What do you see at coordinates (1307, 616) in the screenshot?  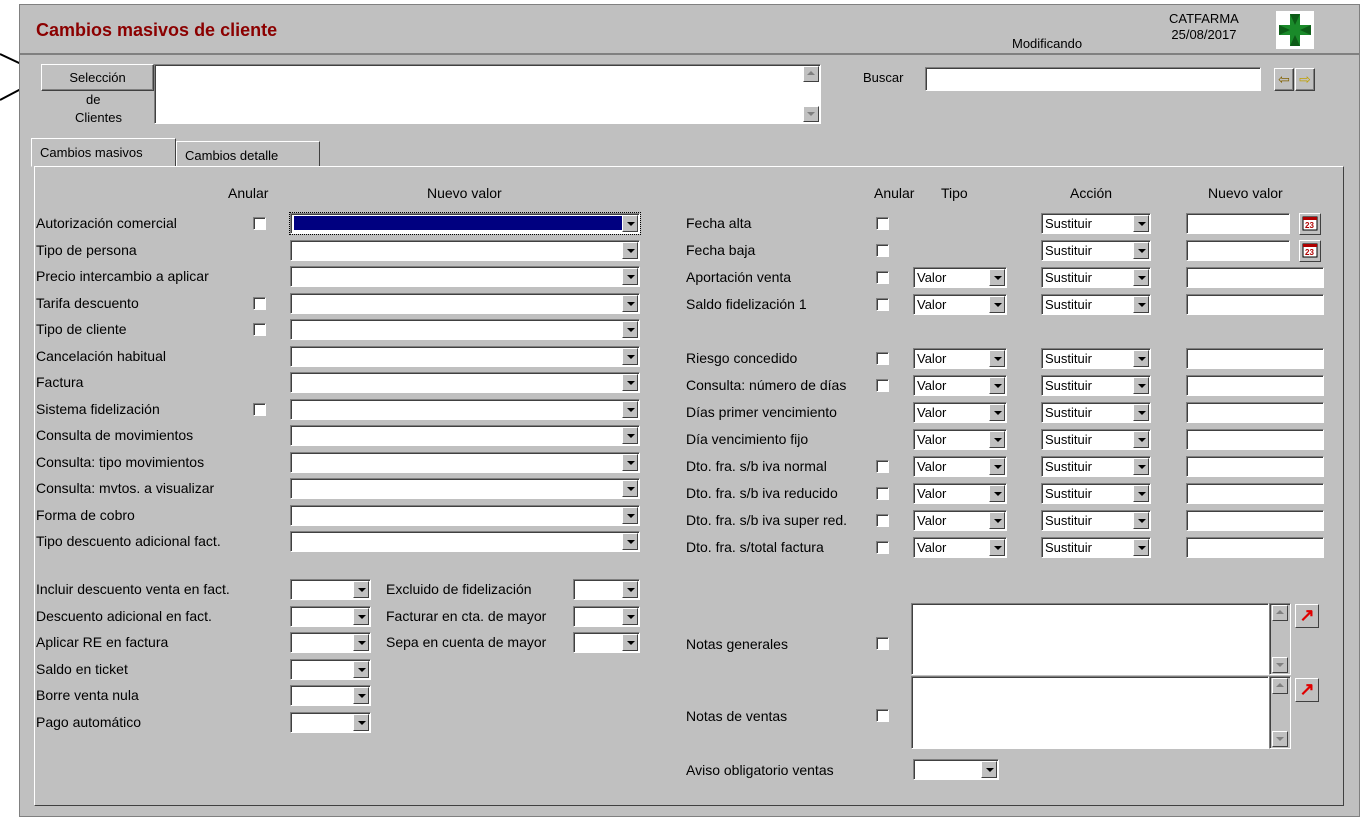 I see `open-editor-icon: ↗` at bounding box center [1307, 616].